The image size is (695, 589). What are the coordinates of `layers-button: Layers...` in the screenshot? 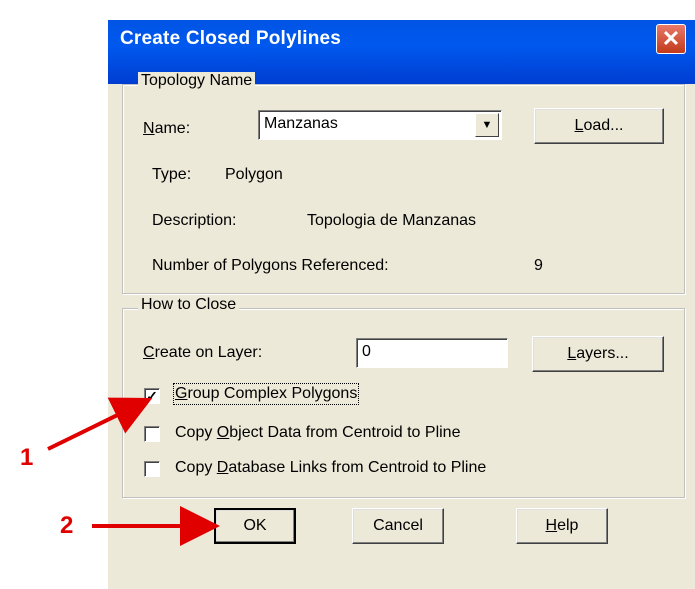 It's located at (598, 354).